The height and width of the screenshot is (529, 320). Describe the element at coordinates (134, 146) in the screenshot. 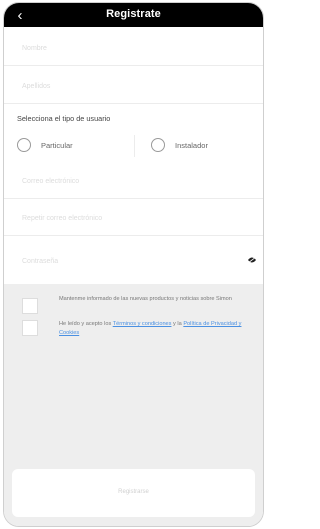

I see `radio-divider` at that location.